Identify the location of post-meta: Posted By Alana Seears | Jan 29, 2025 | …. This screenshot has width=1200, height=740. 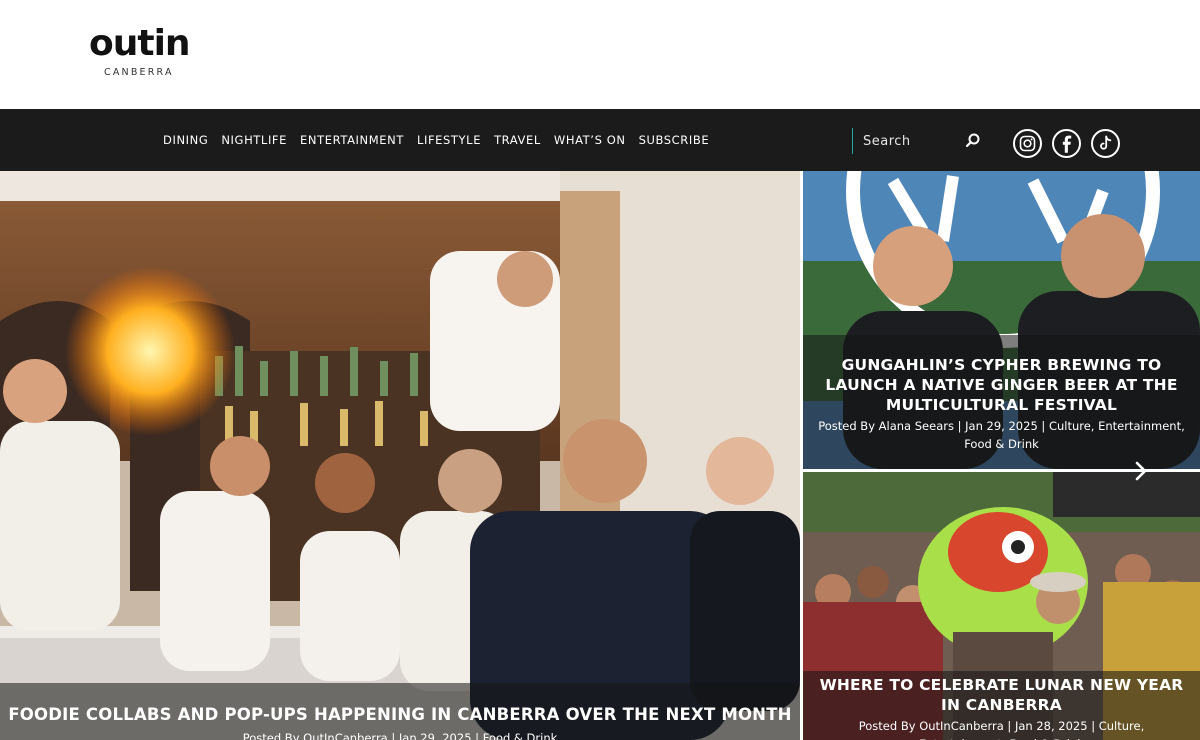
(1001, 435).